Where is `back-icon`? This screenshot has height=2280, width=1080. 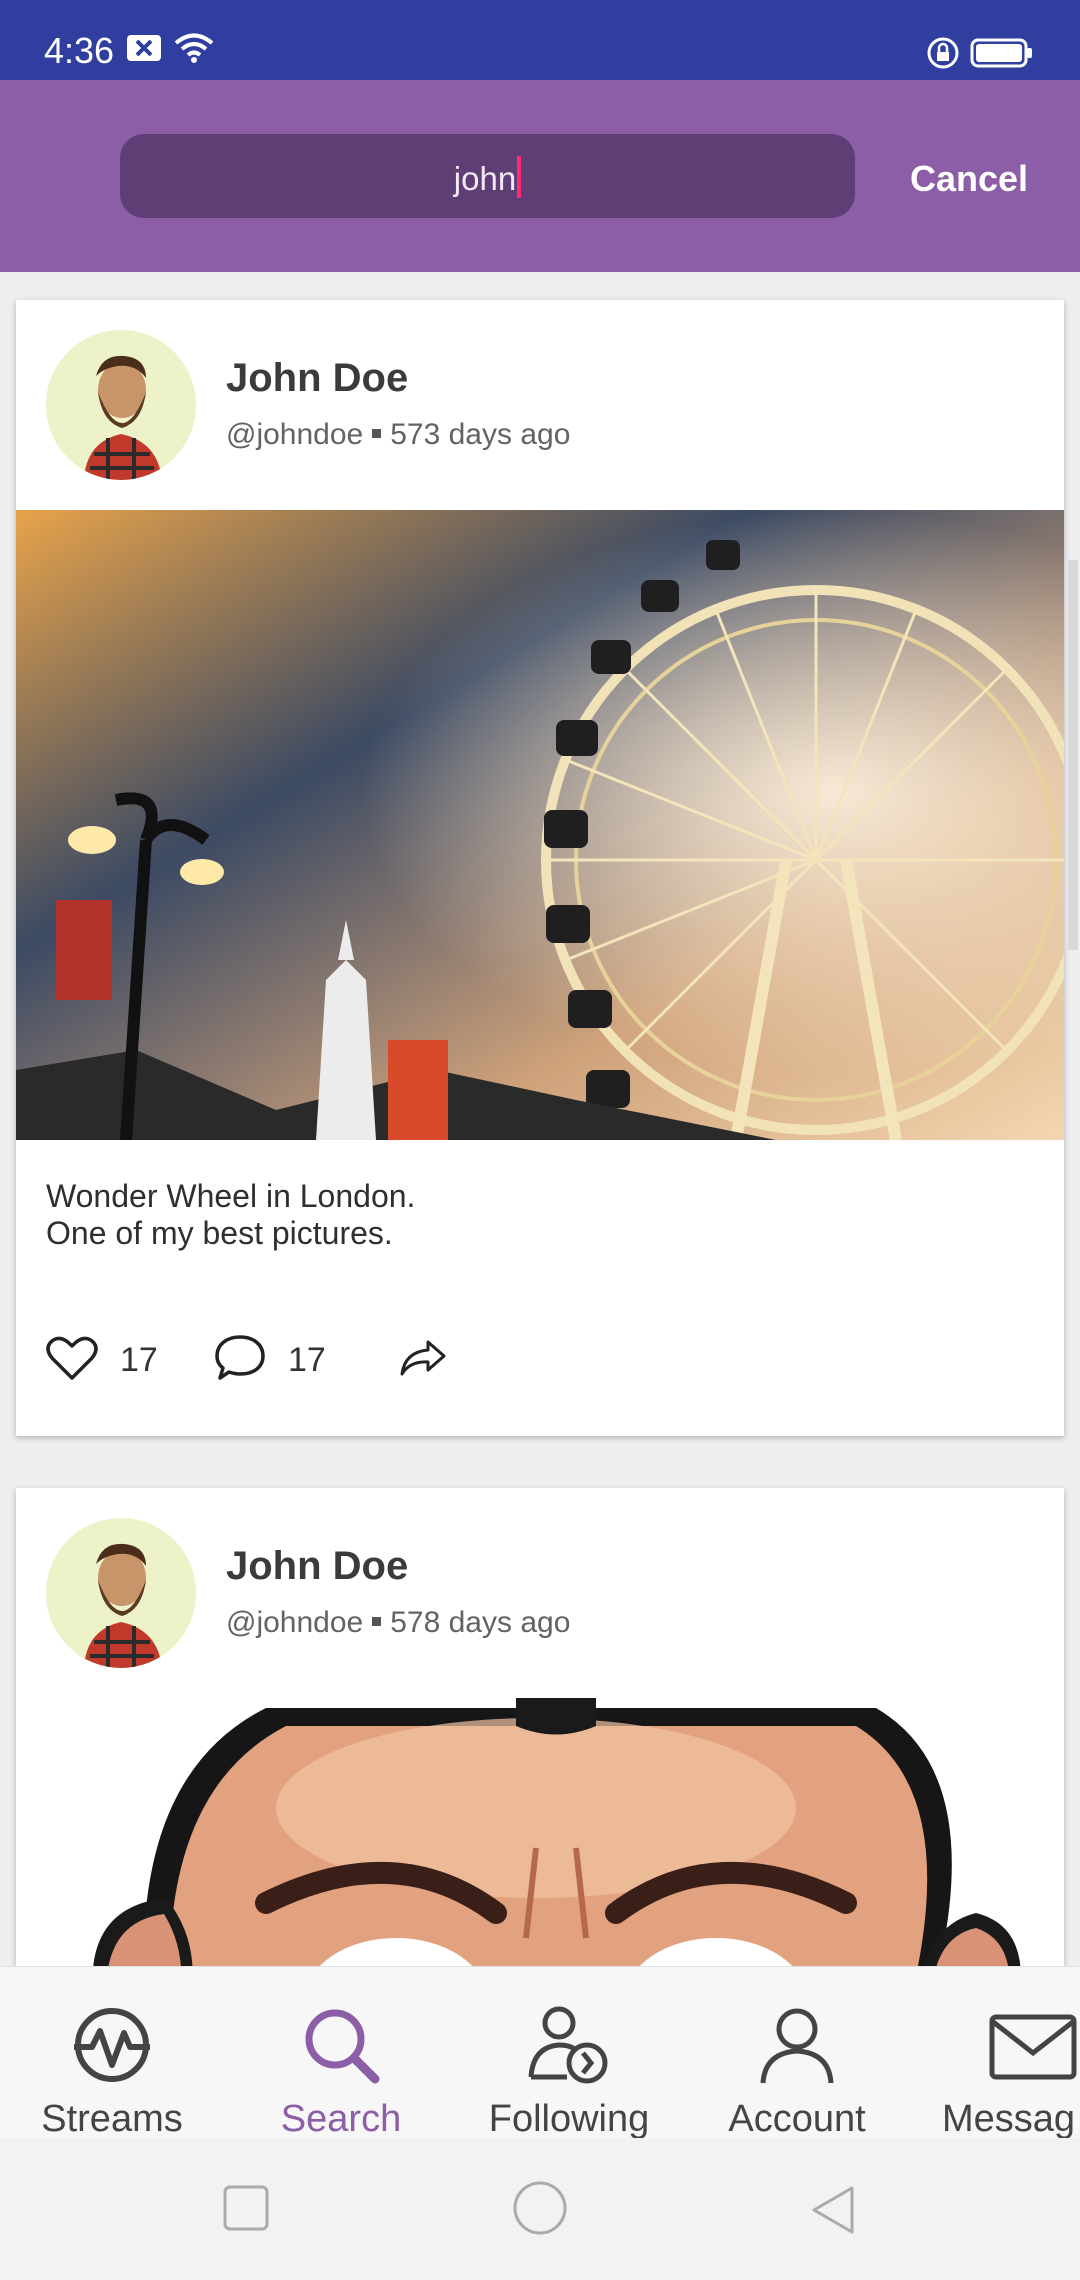 back-icon is located at coordinates (832, 2212).